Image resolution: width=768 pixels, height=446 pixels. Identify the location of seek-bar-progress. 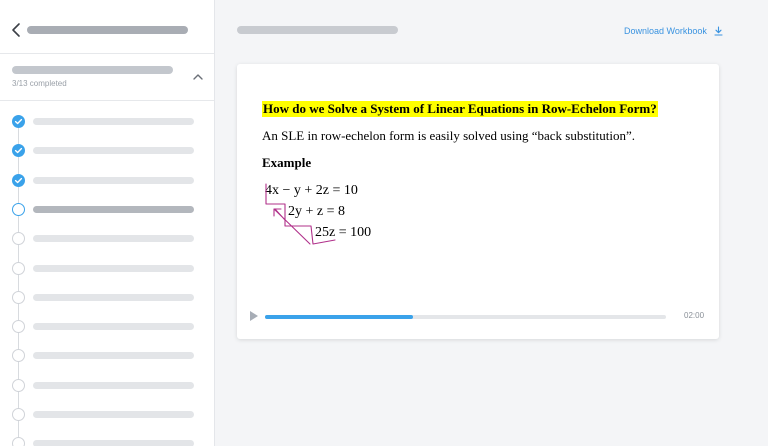
(339, 317).